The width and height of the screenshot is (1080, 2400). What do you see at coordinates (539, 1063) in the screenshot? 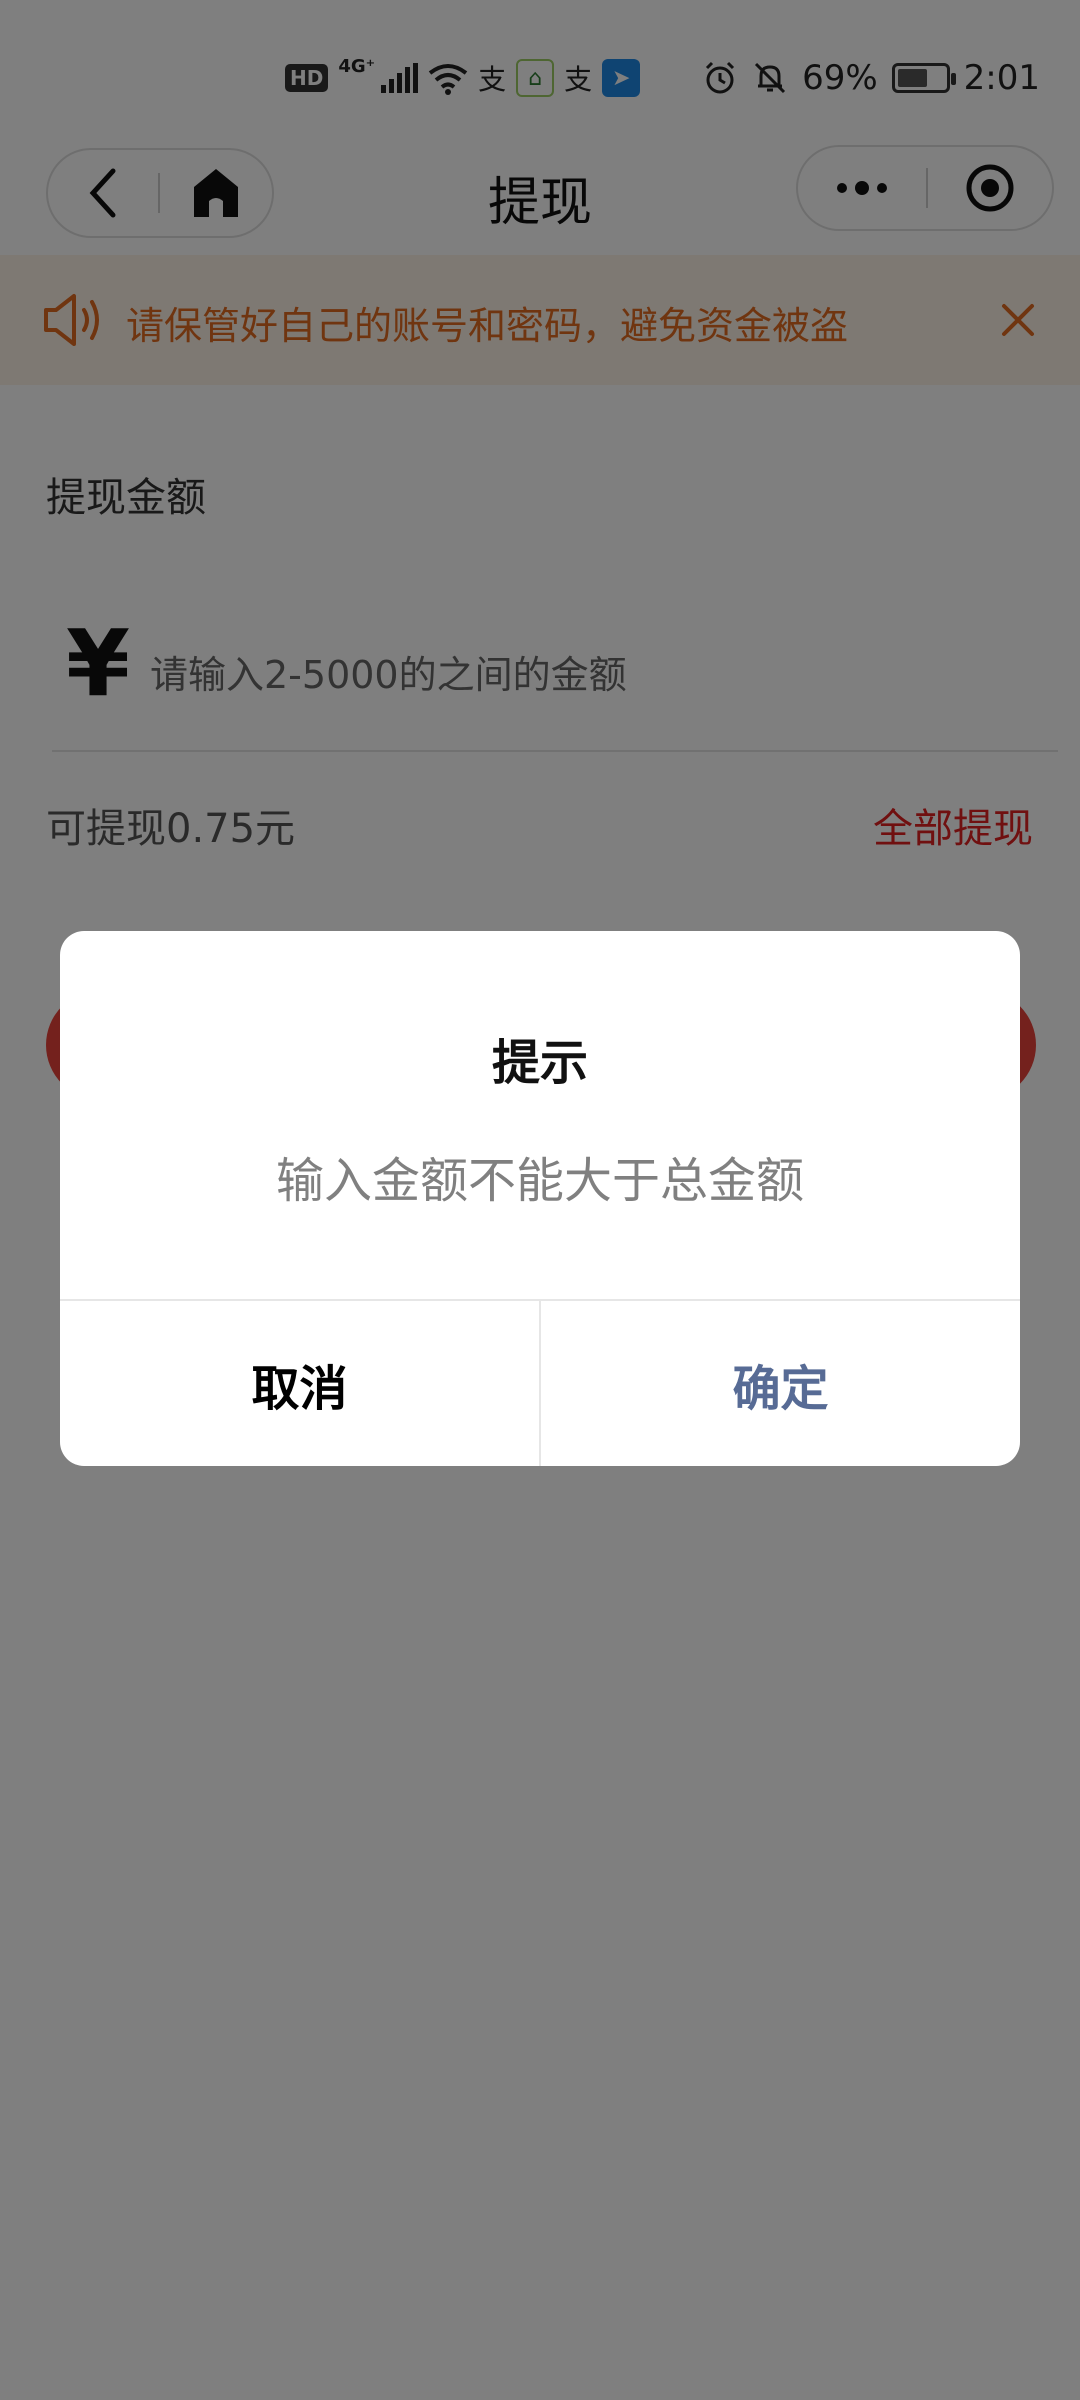
I see `dialog-title: 提示` at bounding box center [539, 1063].